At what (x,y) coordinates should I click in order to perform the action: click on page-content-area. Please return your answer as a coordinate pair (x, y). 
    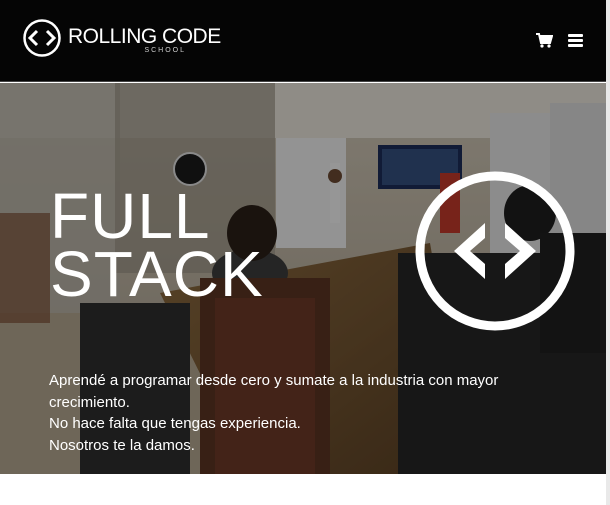
    Looking at the image, I should click on (305, 489).